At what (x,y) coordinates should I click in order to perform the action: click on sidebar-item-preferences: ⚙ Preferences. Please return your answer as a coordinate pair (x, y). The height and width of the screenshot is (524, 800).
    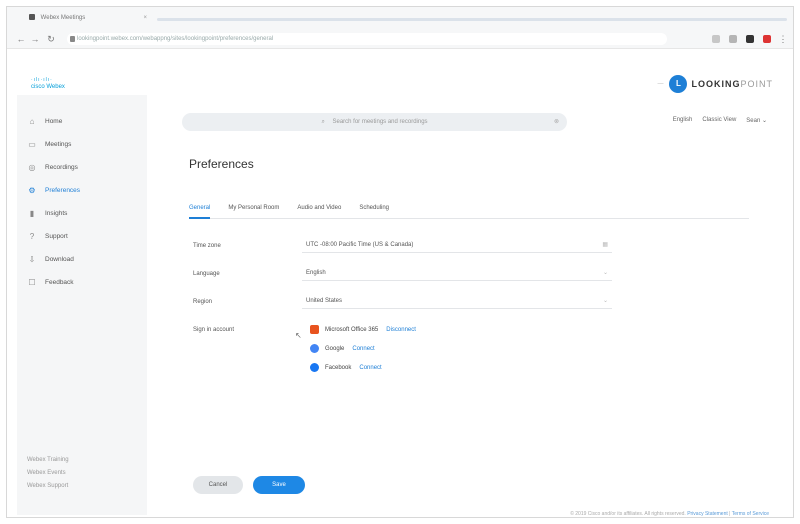
    Looking at the image, I should click on (53, 190).